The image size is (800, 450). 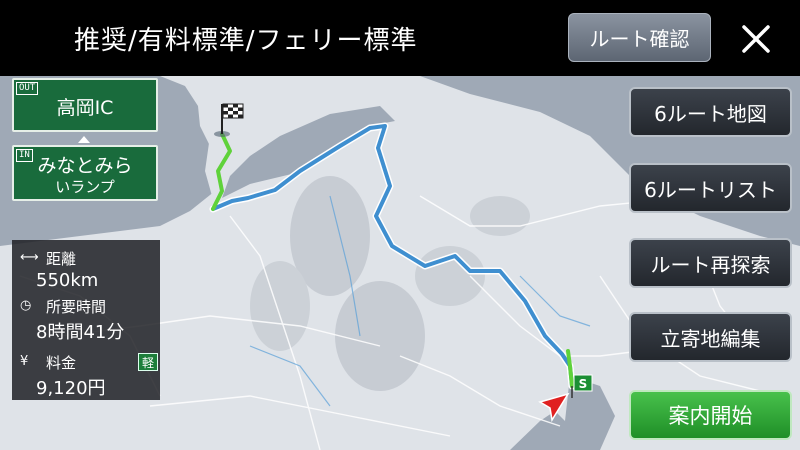 I want to click on waypoint-edit-button: 立寄地編集, so click(x=710, y=337).